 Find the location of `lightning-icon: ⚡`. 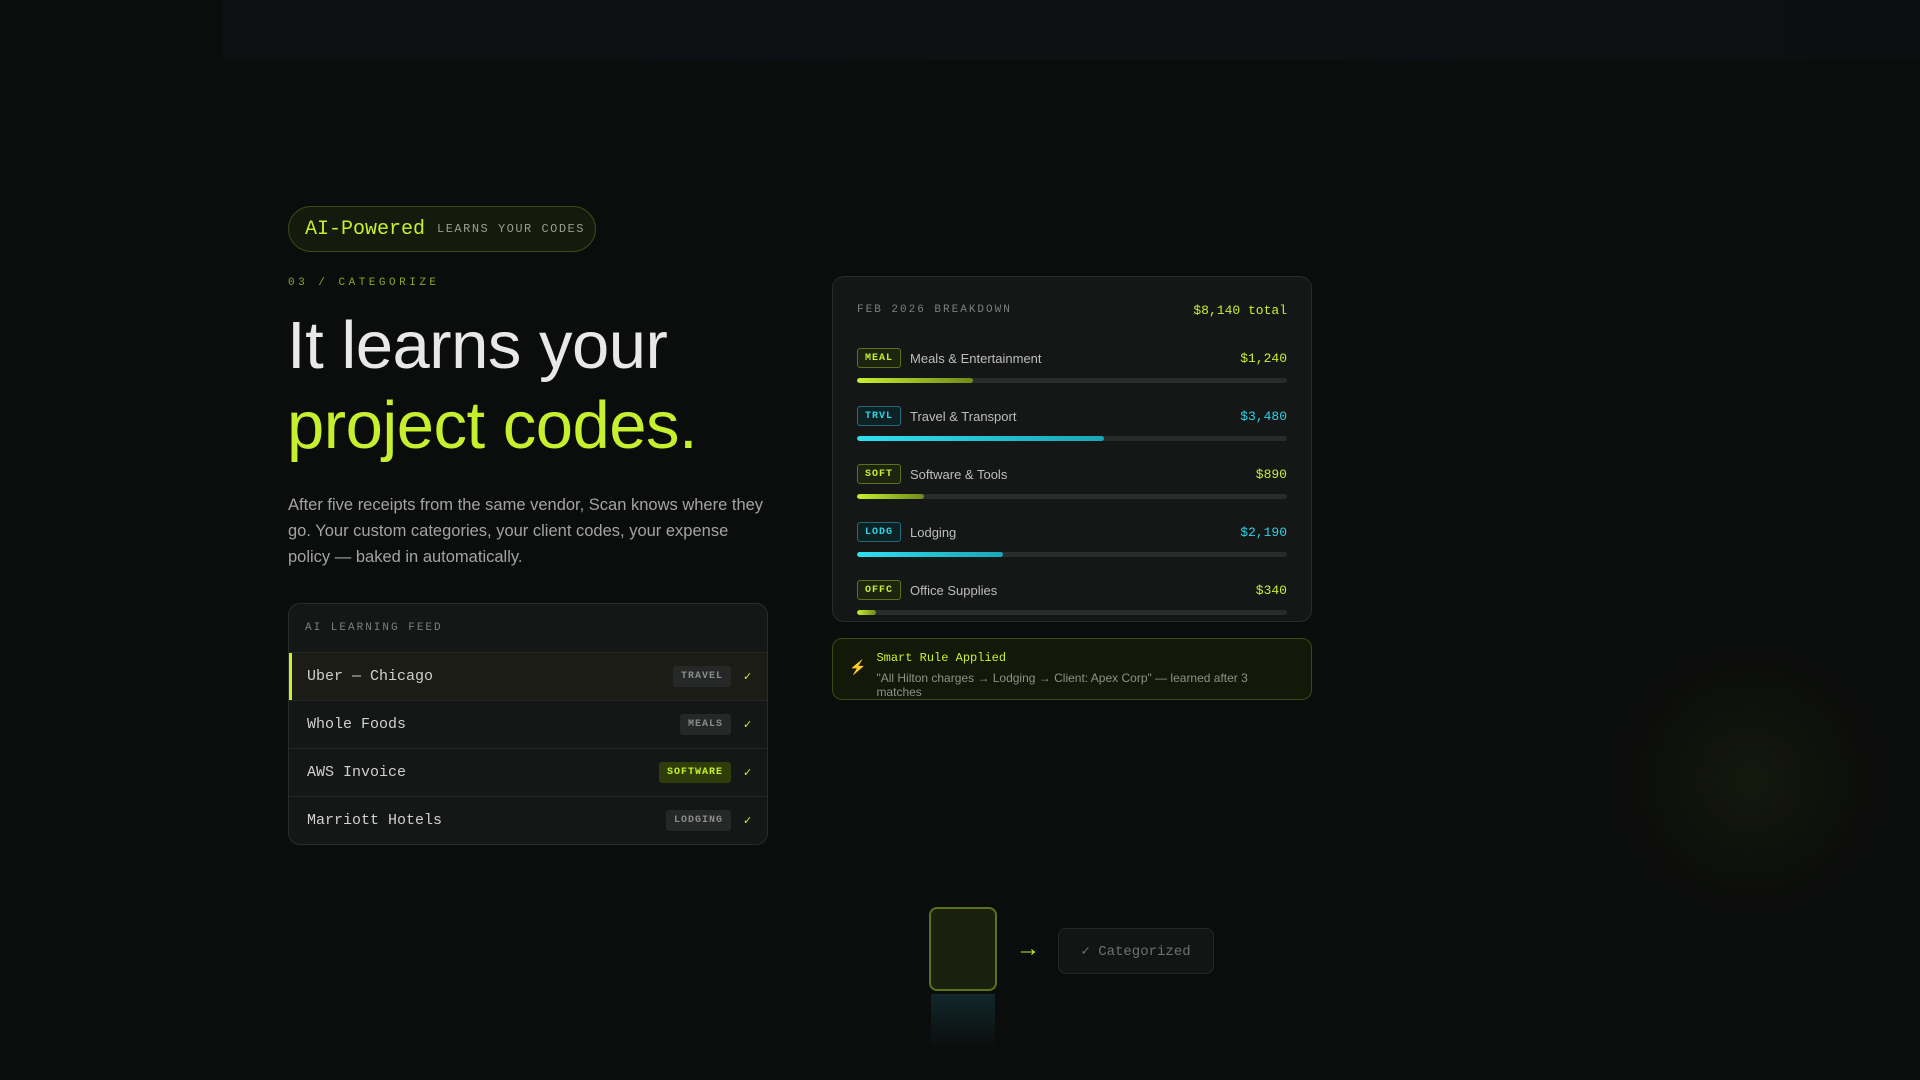

lightning-icon: ⚡ is located at coordinates (858, 667).